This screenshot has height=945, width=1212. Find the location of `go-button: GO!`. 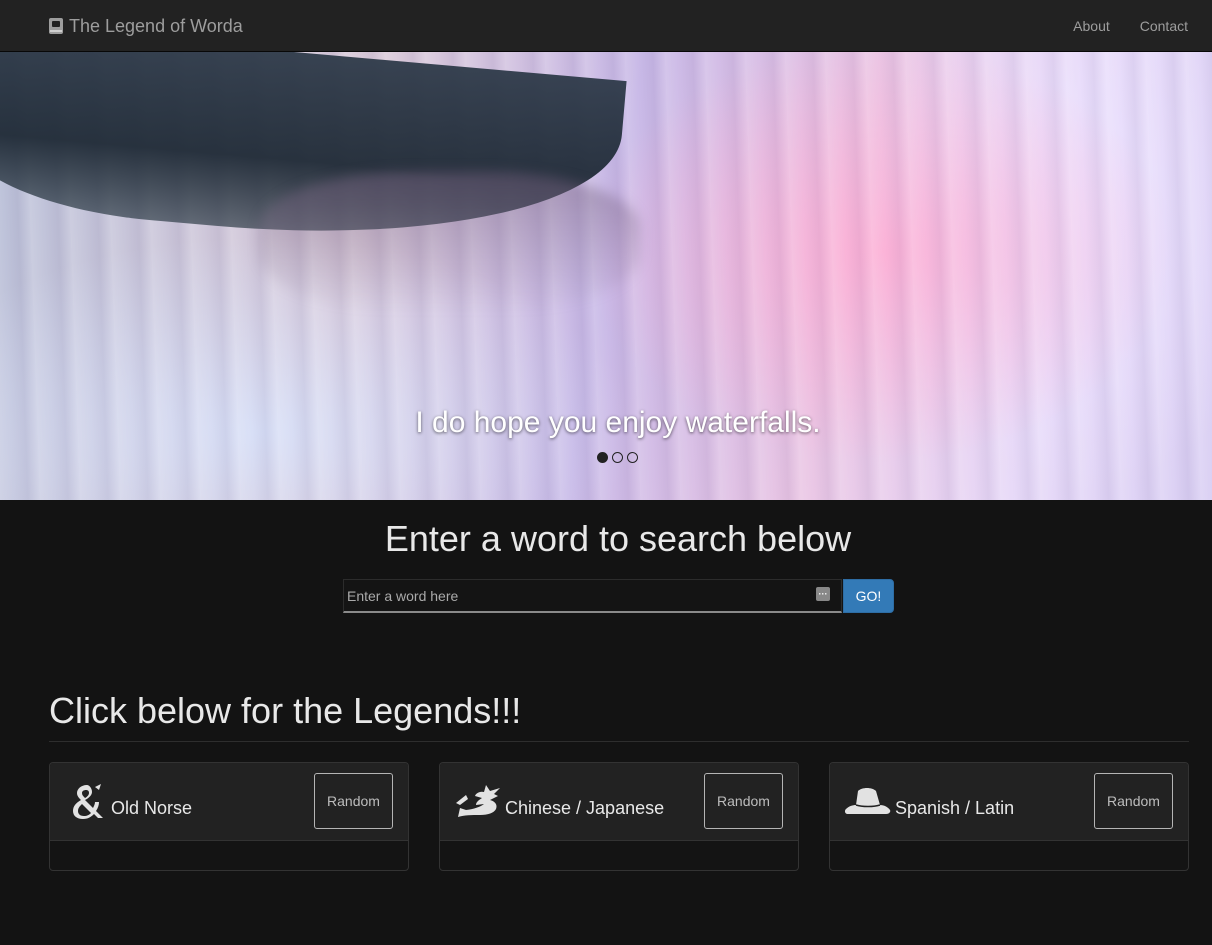

go-button: GO! is located at coordinates (868, 596).